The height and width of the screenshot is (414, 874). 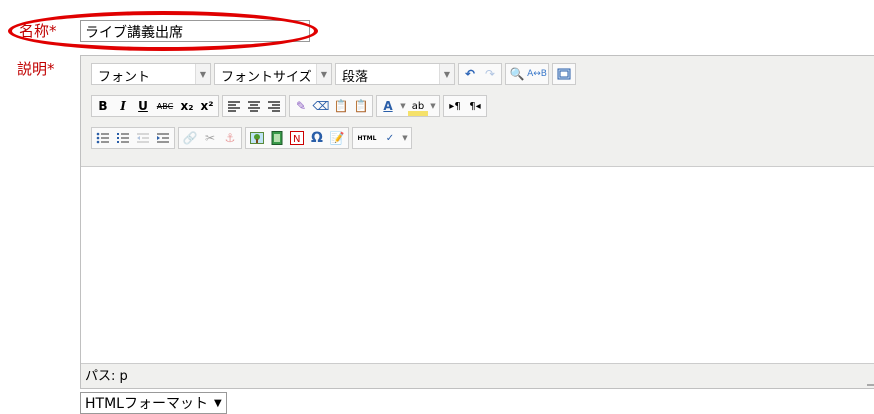 What do you see at coordinates (32, 69) in the screenshot?
I see `description-label-text: 説明` at bounding box center [32, 69].